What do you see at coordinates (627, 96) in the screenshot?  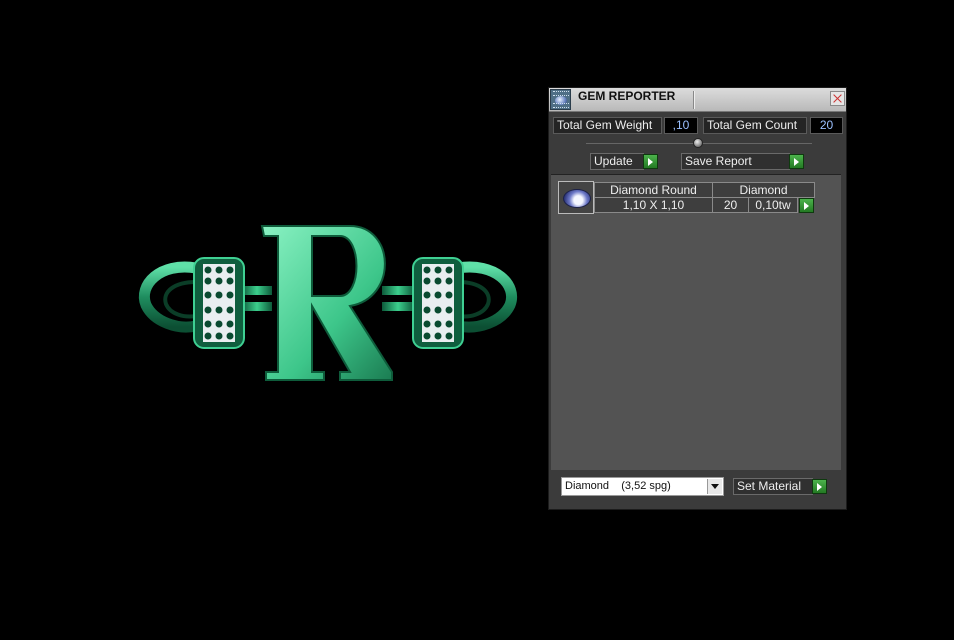 I see `panel-title: GEM REPORTER` at bounding box center [627, 96].